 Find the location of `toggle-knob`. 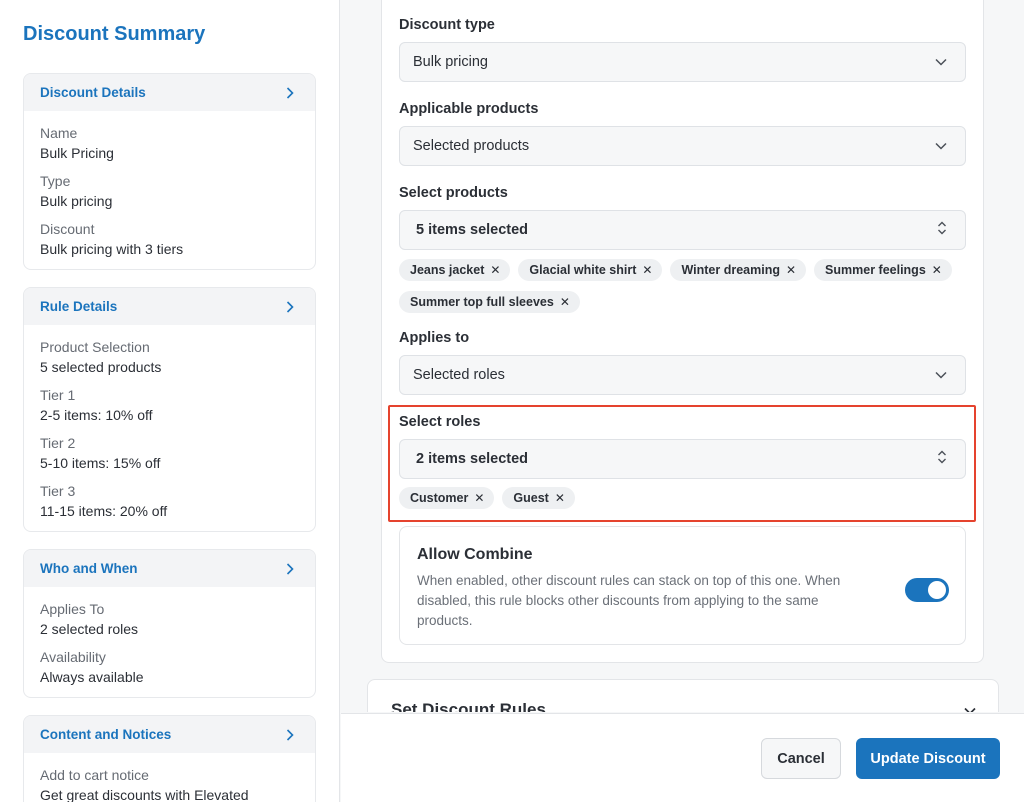

toggle-knob is located at coordinates (937, 590).